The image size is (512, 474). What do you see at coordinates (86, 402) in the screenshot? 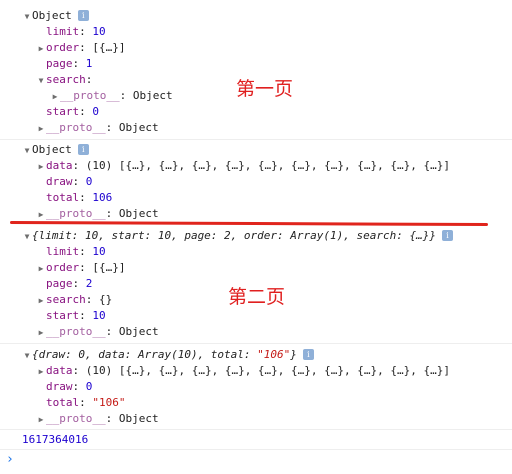
I see `property-row: total: "106"` at bounding box center [86, 402].